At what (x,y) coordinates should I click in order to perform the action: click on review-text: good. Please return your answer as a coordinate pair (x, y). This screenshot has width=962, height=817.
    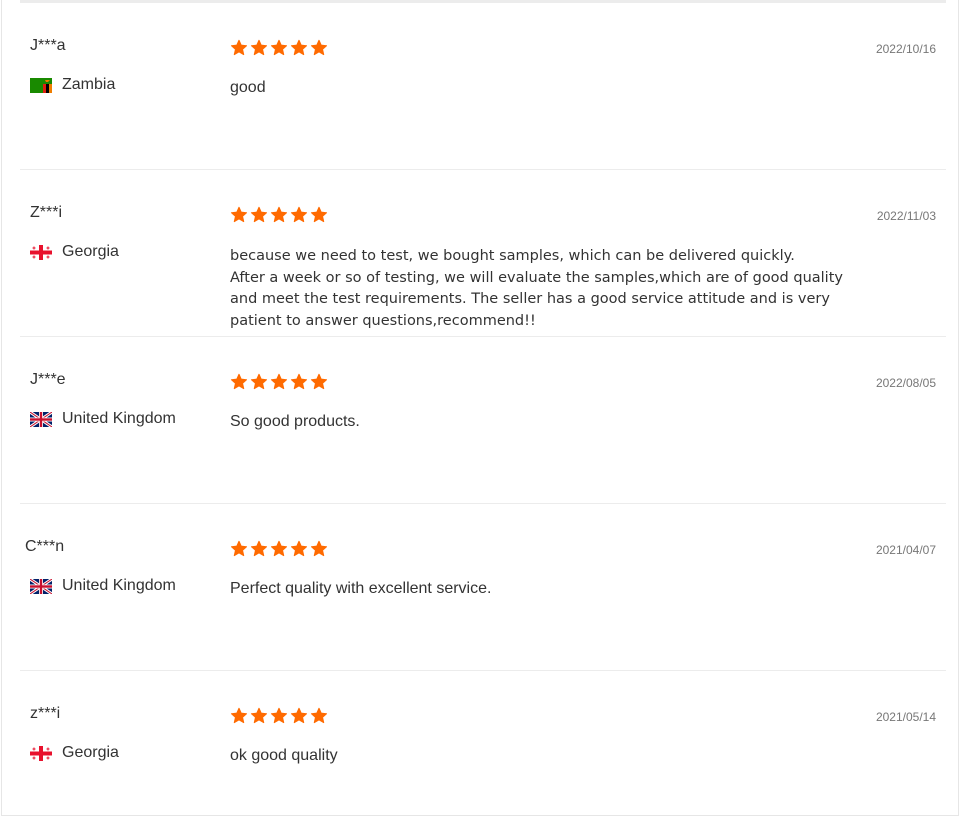
    Looking at the image, I should click on (248, 87).